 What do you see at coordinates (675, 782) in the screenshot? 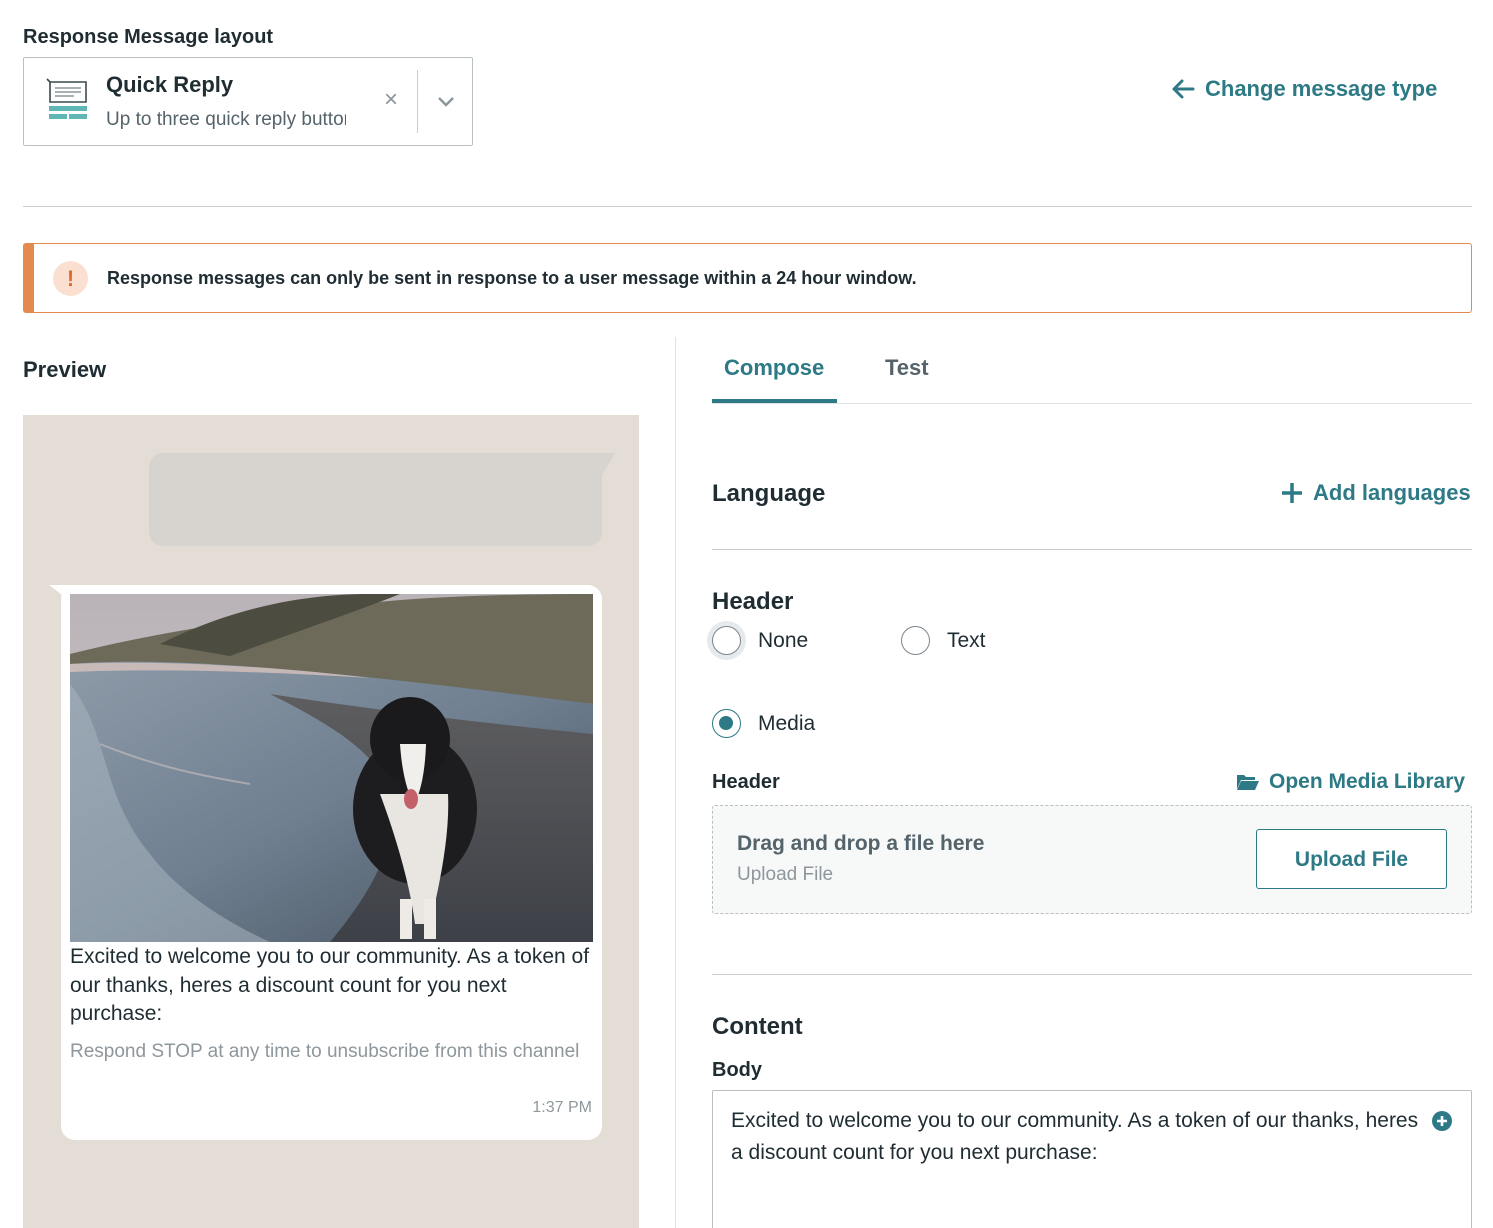
I see `column-divider` at bounding box center [675, 782].